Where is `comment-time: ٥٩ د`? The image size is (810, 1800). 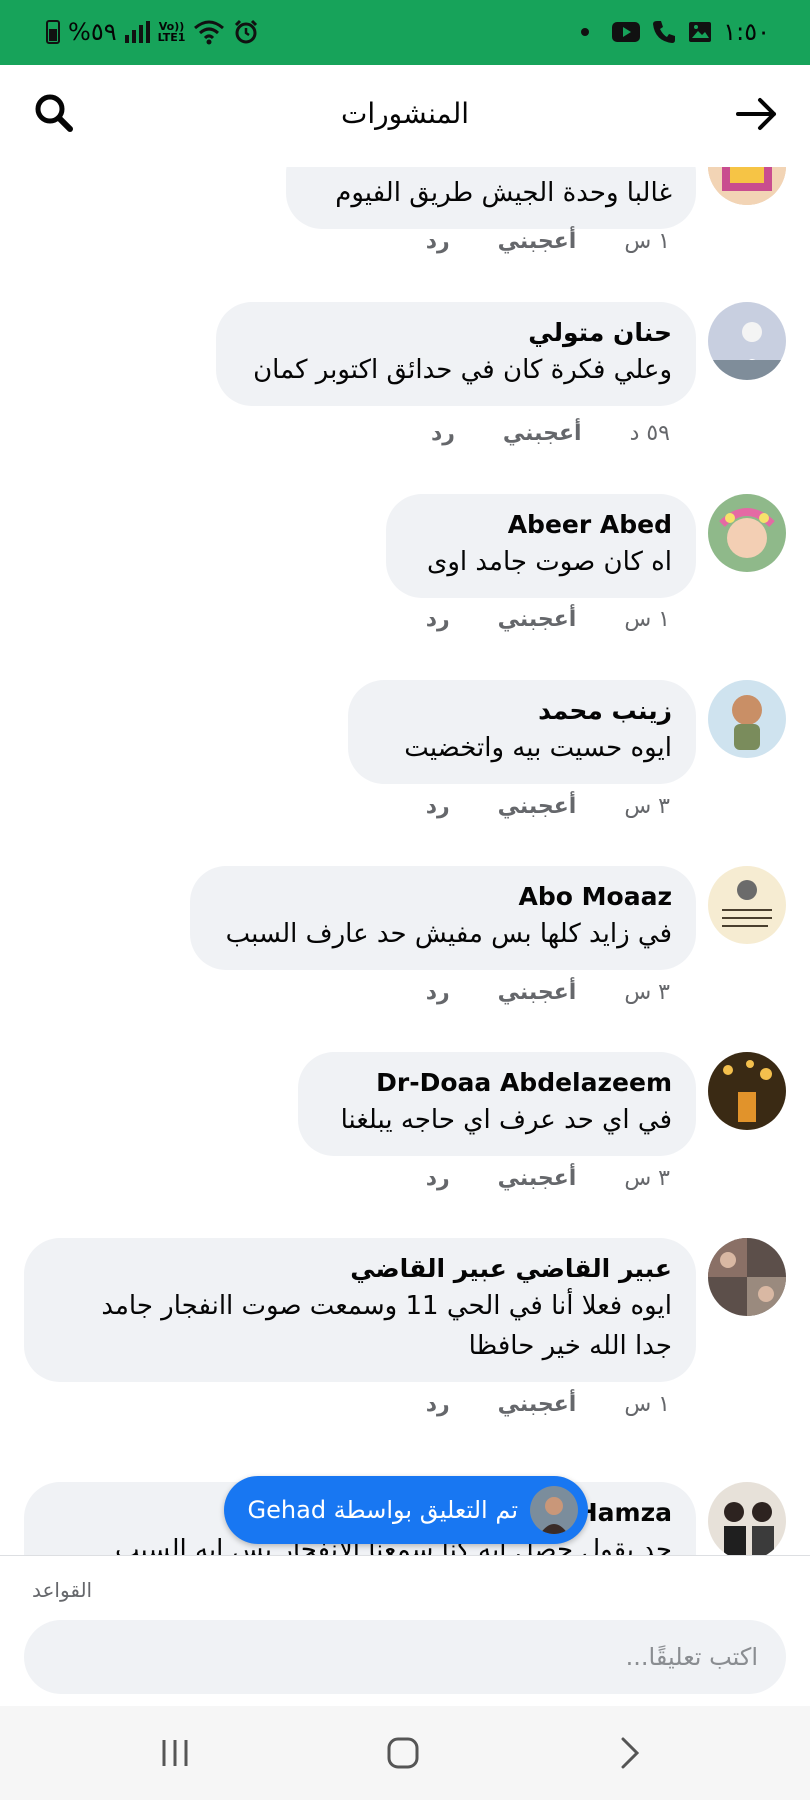
comment-time: ٥٩ د is located at coordinates (649, 433).